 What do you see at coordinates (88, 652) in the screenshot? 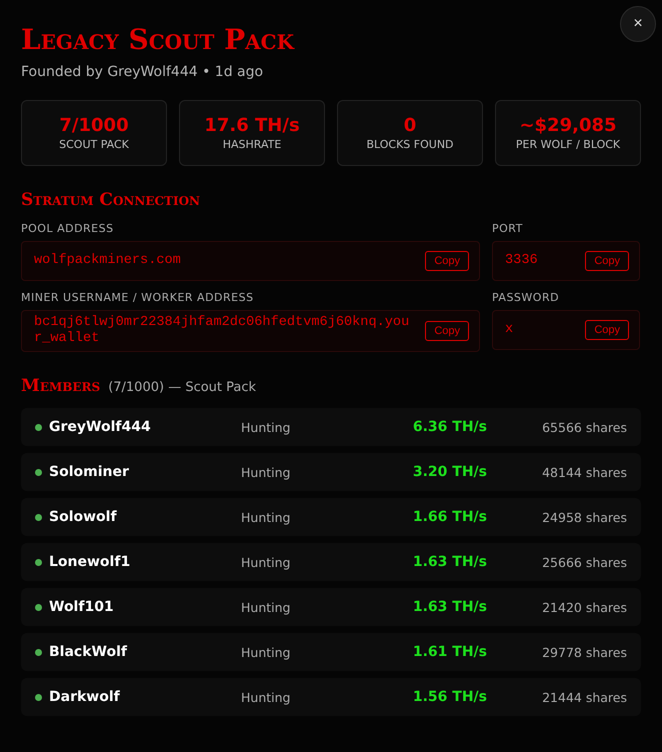
I see `member-name: BlackWolf` at bounding box center [88, 652].